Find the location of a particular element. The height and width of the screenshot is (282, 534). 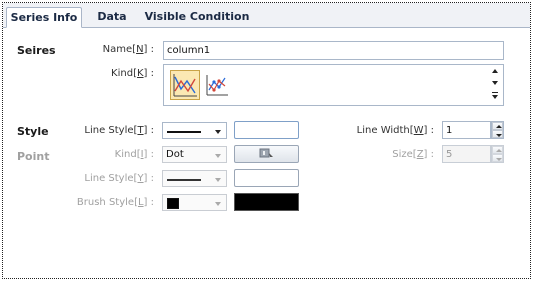

point-line-style-label: Line Style[Y] : is located at coordinates (119, 178).